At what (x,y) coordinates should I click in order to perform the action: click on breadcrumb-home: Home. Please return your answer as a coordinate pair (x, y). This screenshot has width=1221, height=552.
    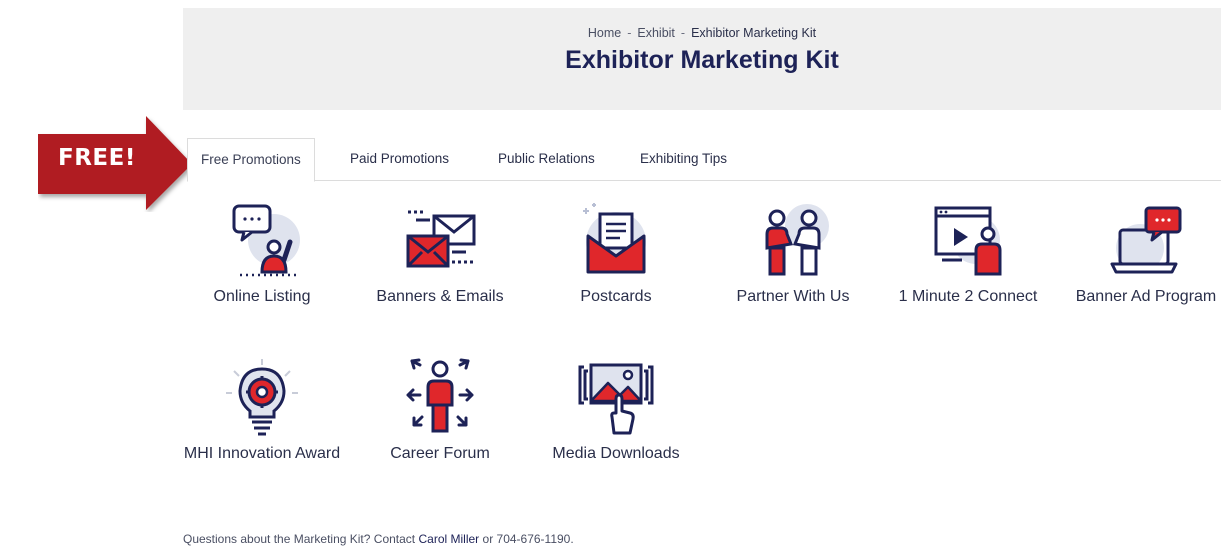
    Looking at the image, I should click on (604, 33).